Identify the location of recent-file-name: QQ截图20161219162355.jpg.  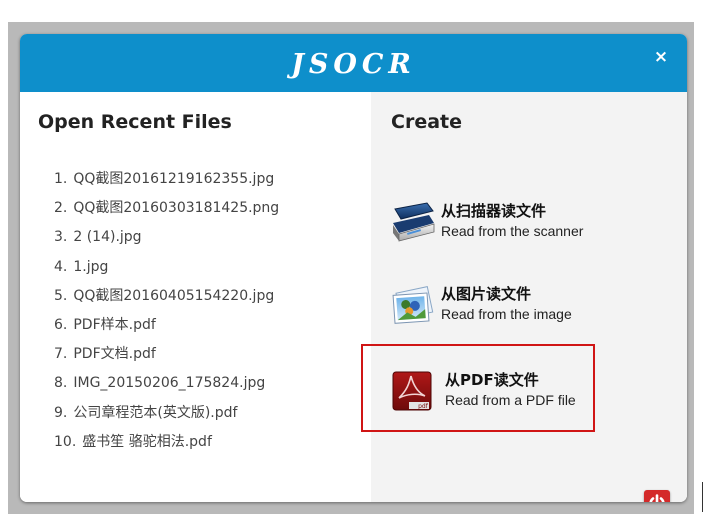
(174, 179).